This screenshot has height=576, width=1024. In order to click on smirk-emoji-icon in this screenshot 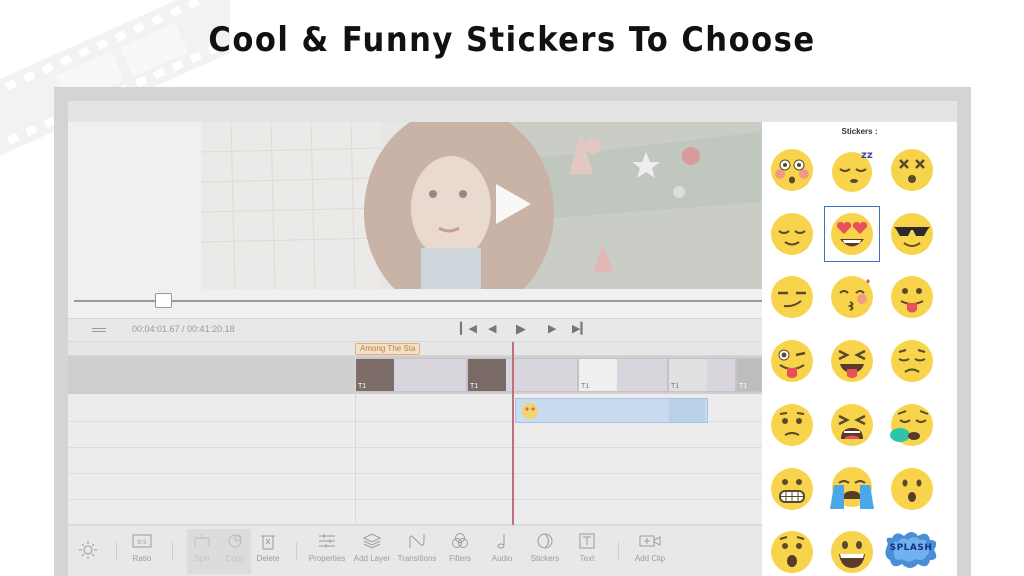, I will do `click(792, 297)`.